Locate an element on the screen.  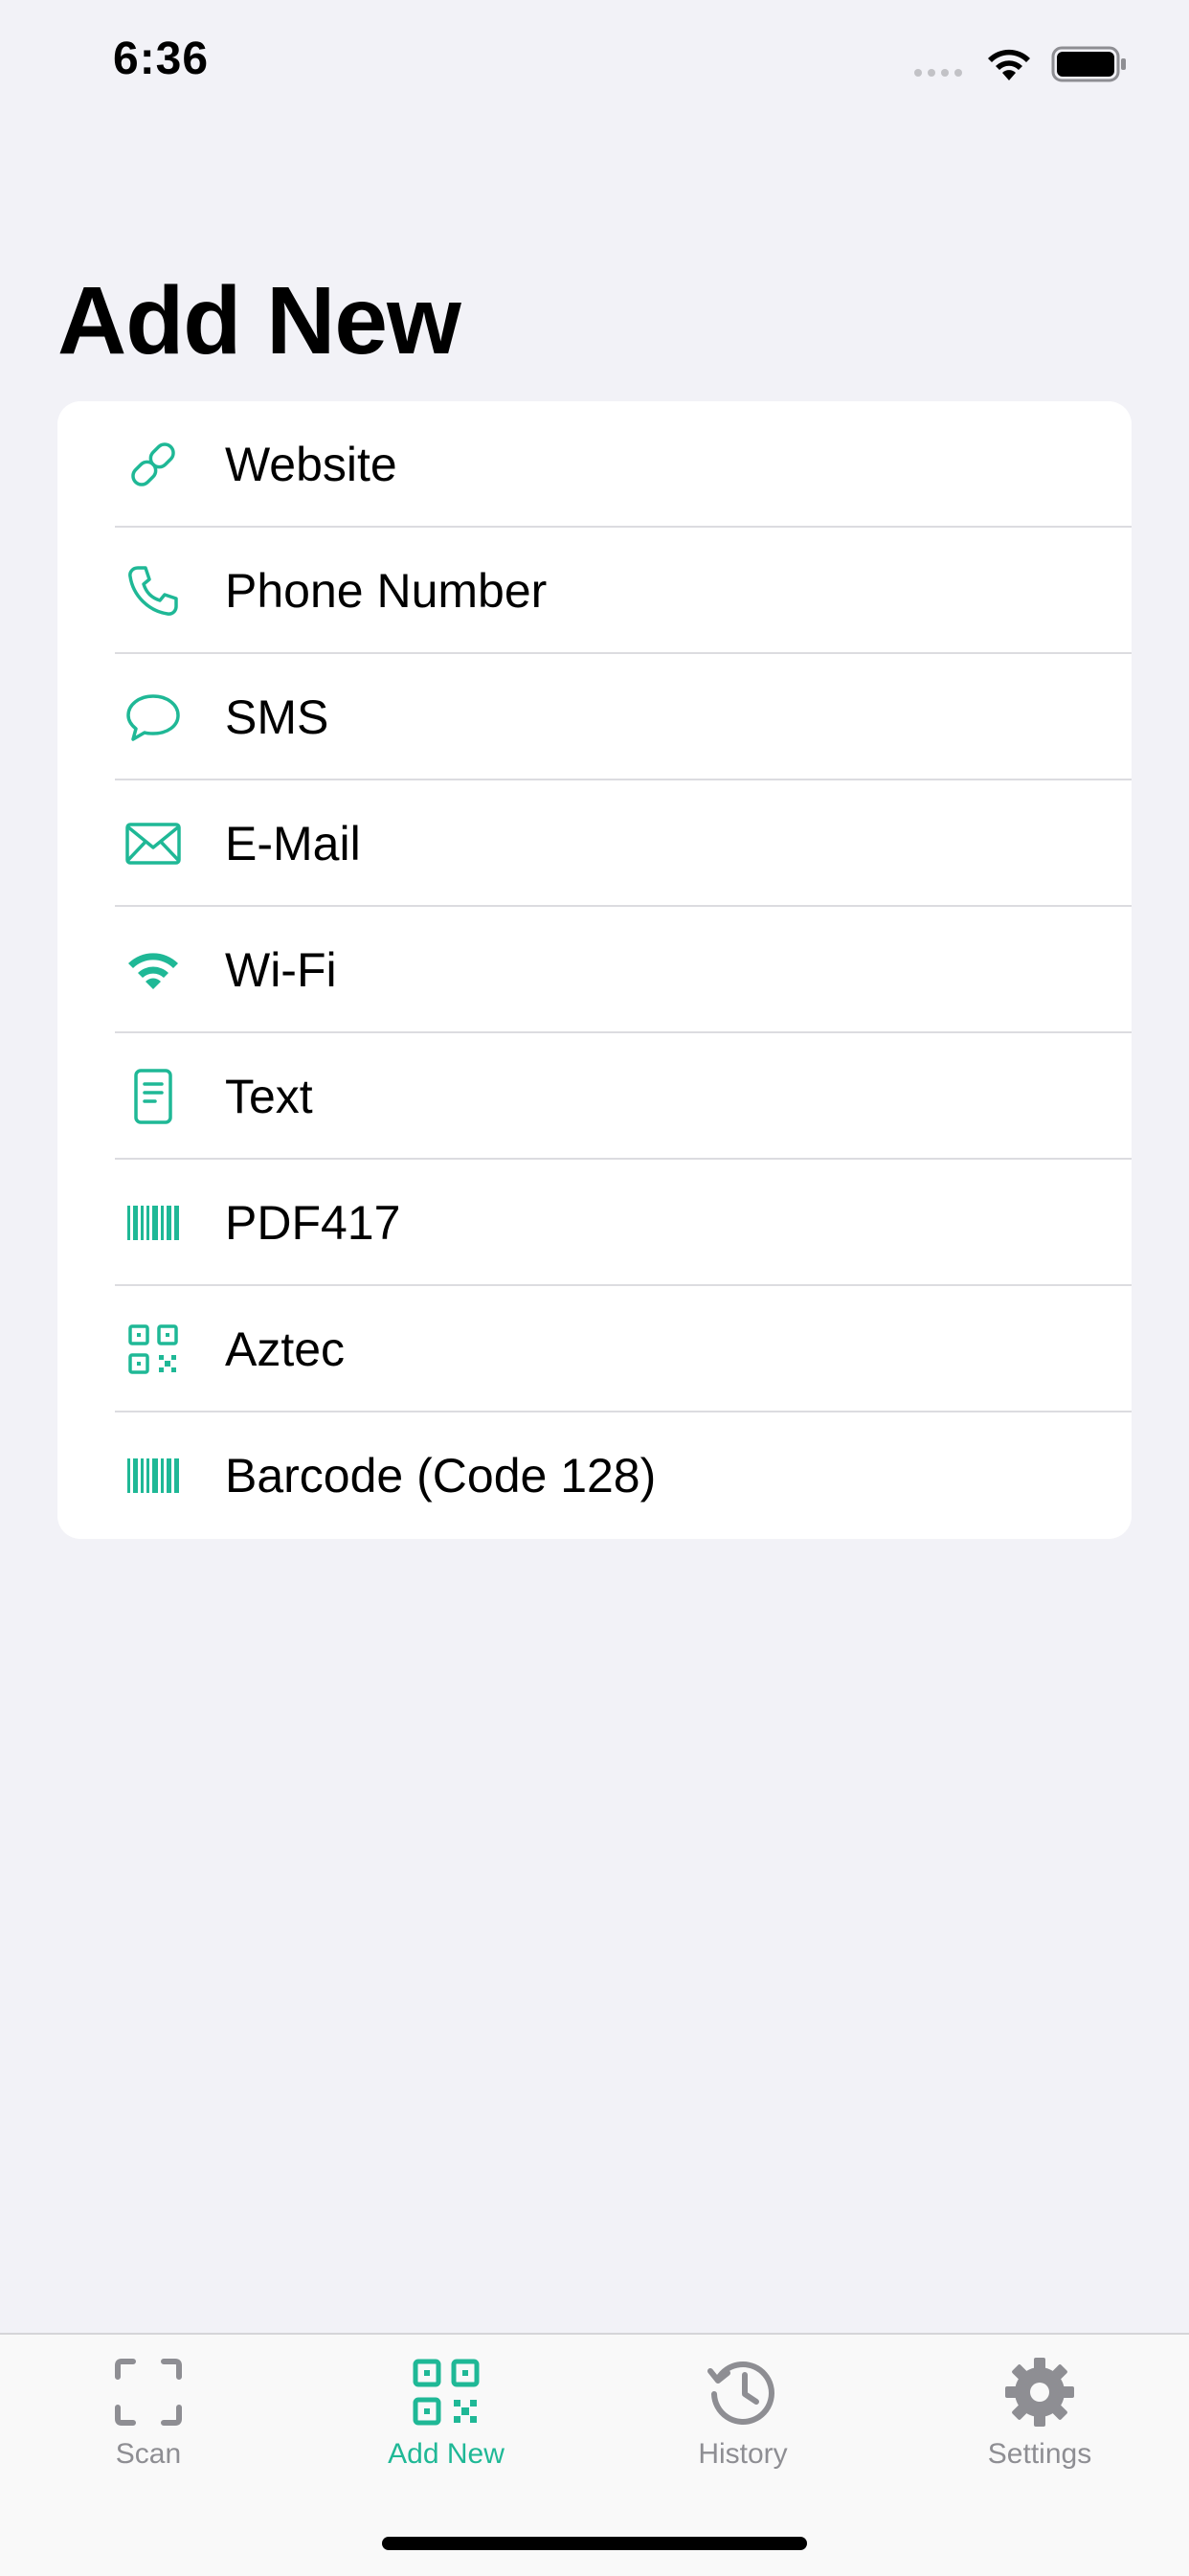
list-item-label: Wi-Fi is located at coordinates (281, 970).